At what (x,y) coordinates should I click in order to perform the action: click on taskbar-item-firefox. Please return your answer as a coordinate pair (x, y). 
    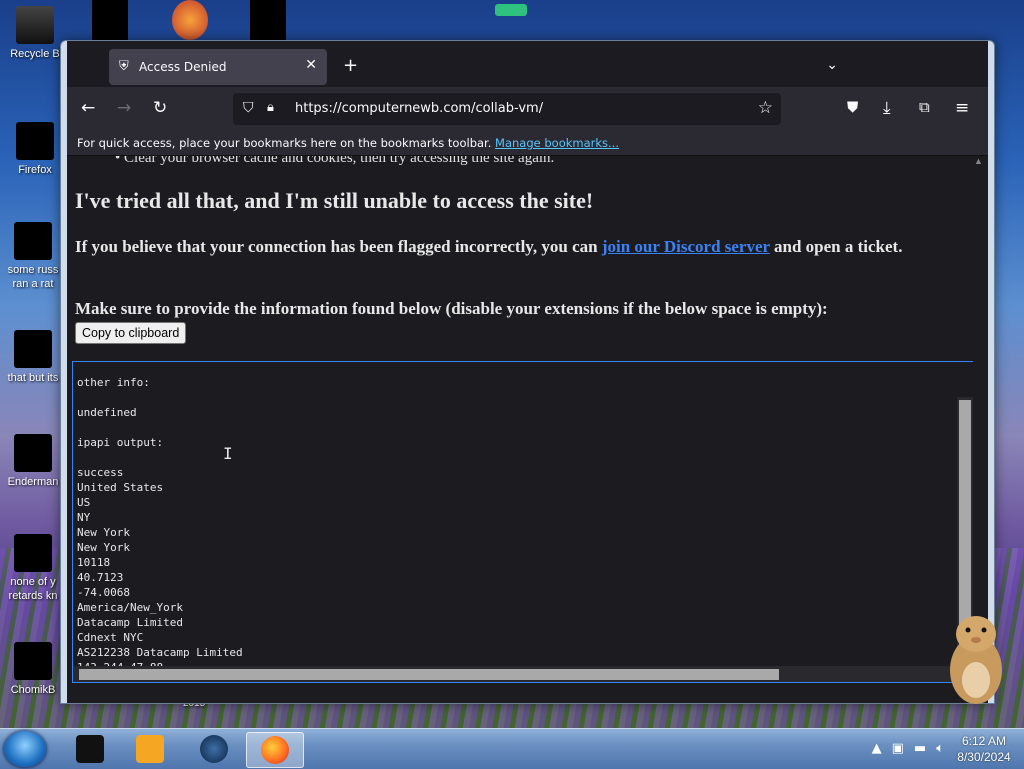
    Looking at the image, I should click on (275, 750).